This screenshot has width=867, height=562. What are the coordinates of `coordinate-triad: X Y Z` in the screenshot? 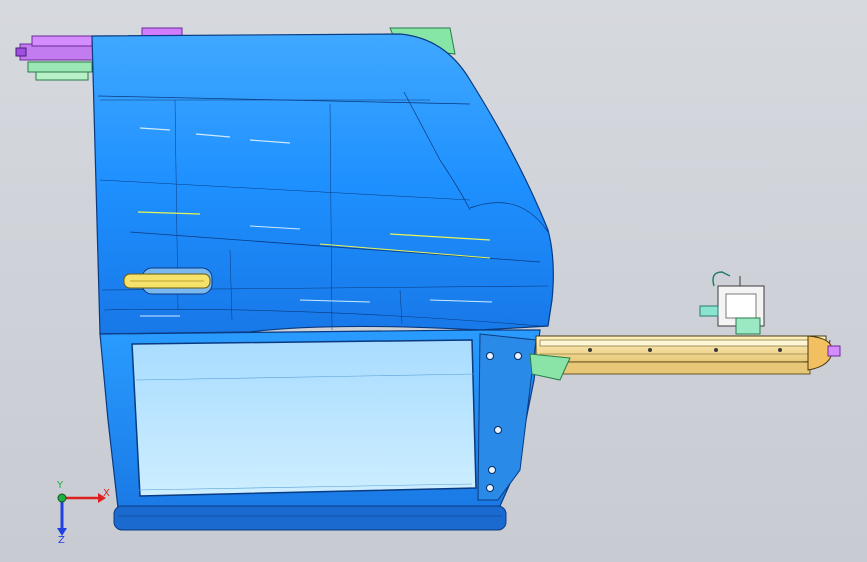 It's located at (83, 513).